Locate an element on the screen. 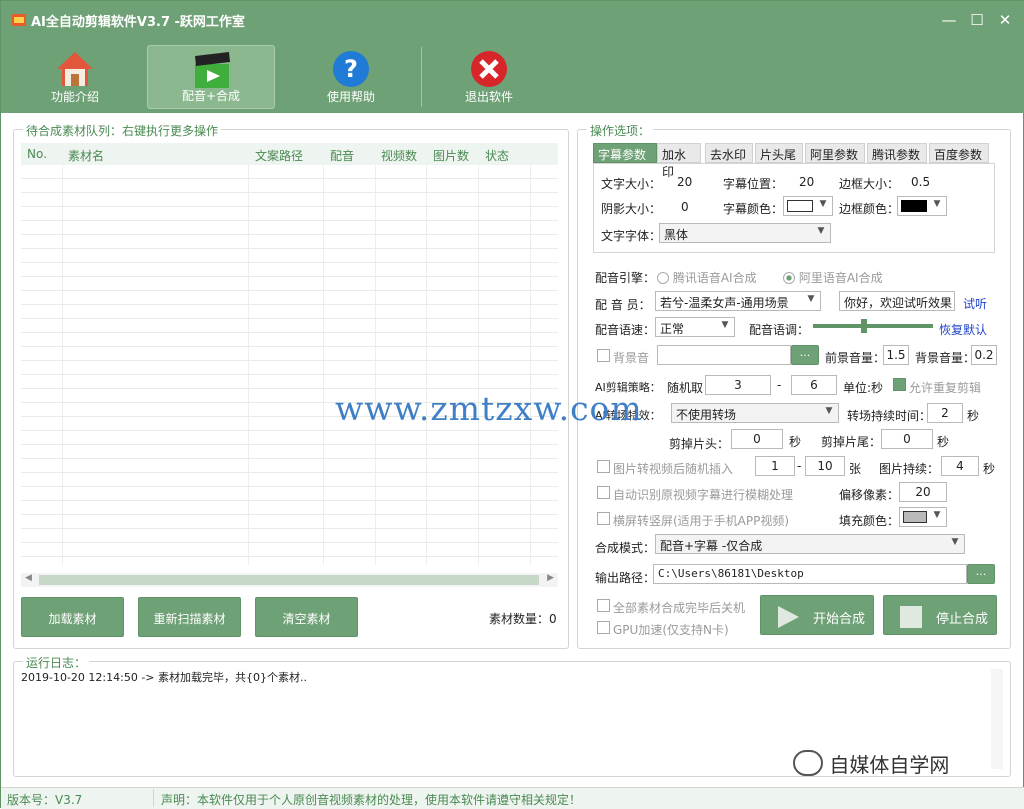 The width and height of the screenshot is (1024, 809). maximize-icon: ☐ is located at coordinates (977, 20).